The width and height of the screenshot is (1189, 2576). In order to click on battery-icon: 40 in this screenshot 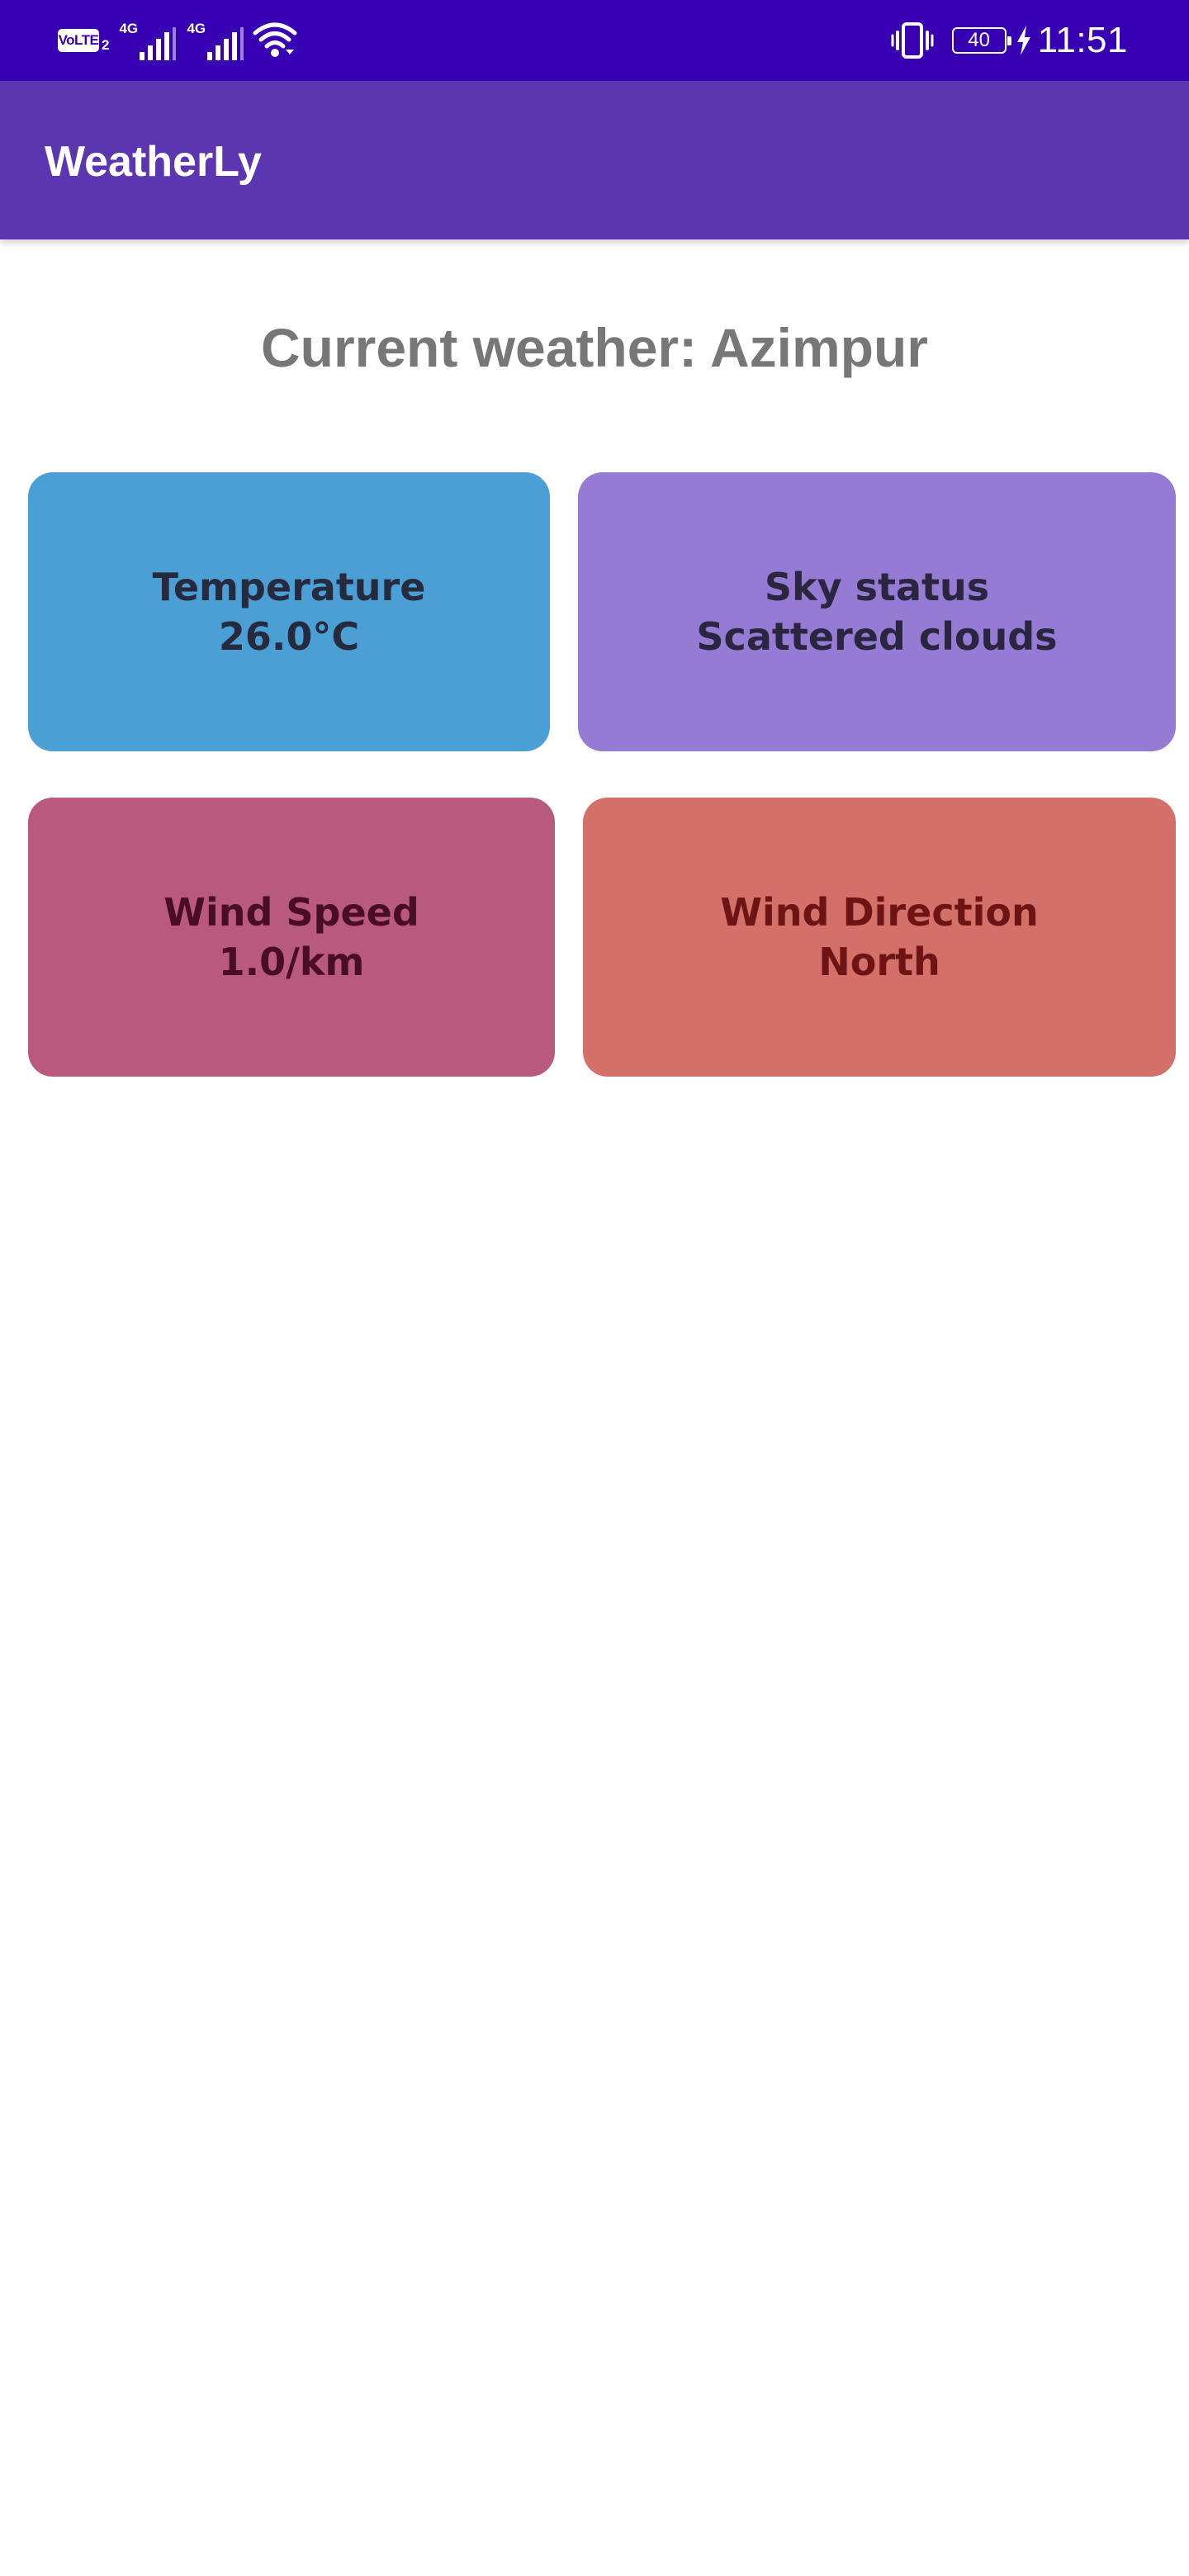, I will do `click(981, 40)`.